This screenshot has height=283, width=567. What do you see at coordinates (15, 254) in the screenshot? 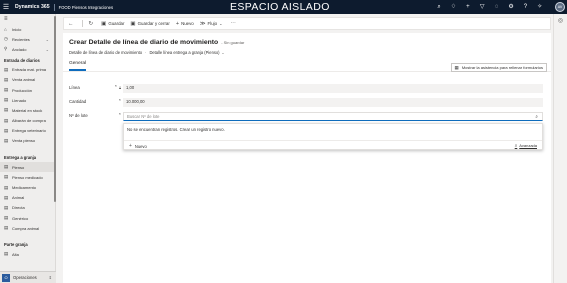
I see `sidebar-item-label: Alta` at bounding box center [15, 254].